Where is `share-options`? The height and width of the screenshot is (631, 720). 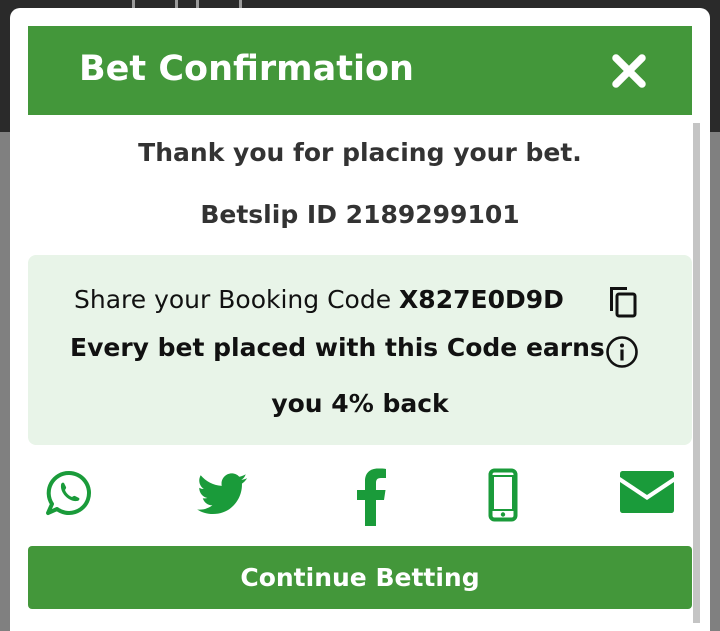 share-options is located at coordinates (360, 498).